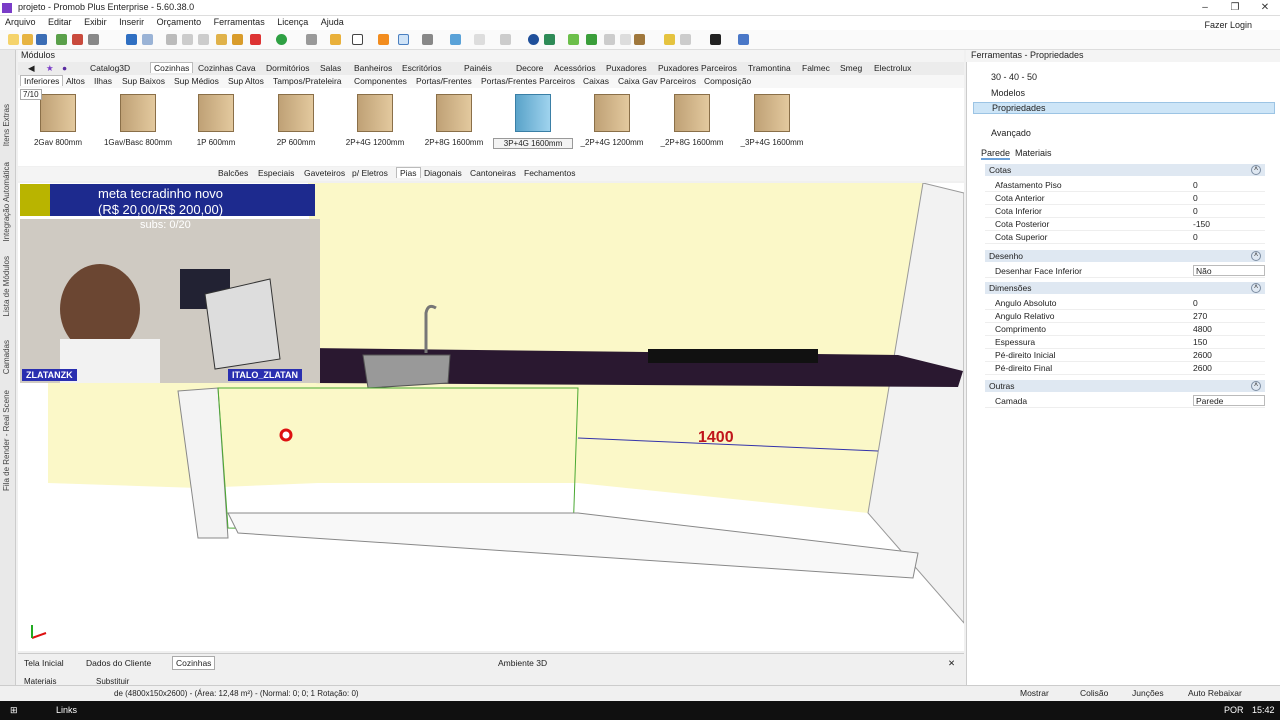 This screenshot has width=1280, height=720. I want to click on section-dimensoes: Dimensões ˄, so click(1125, 288).